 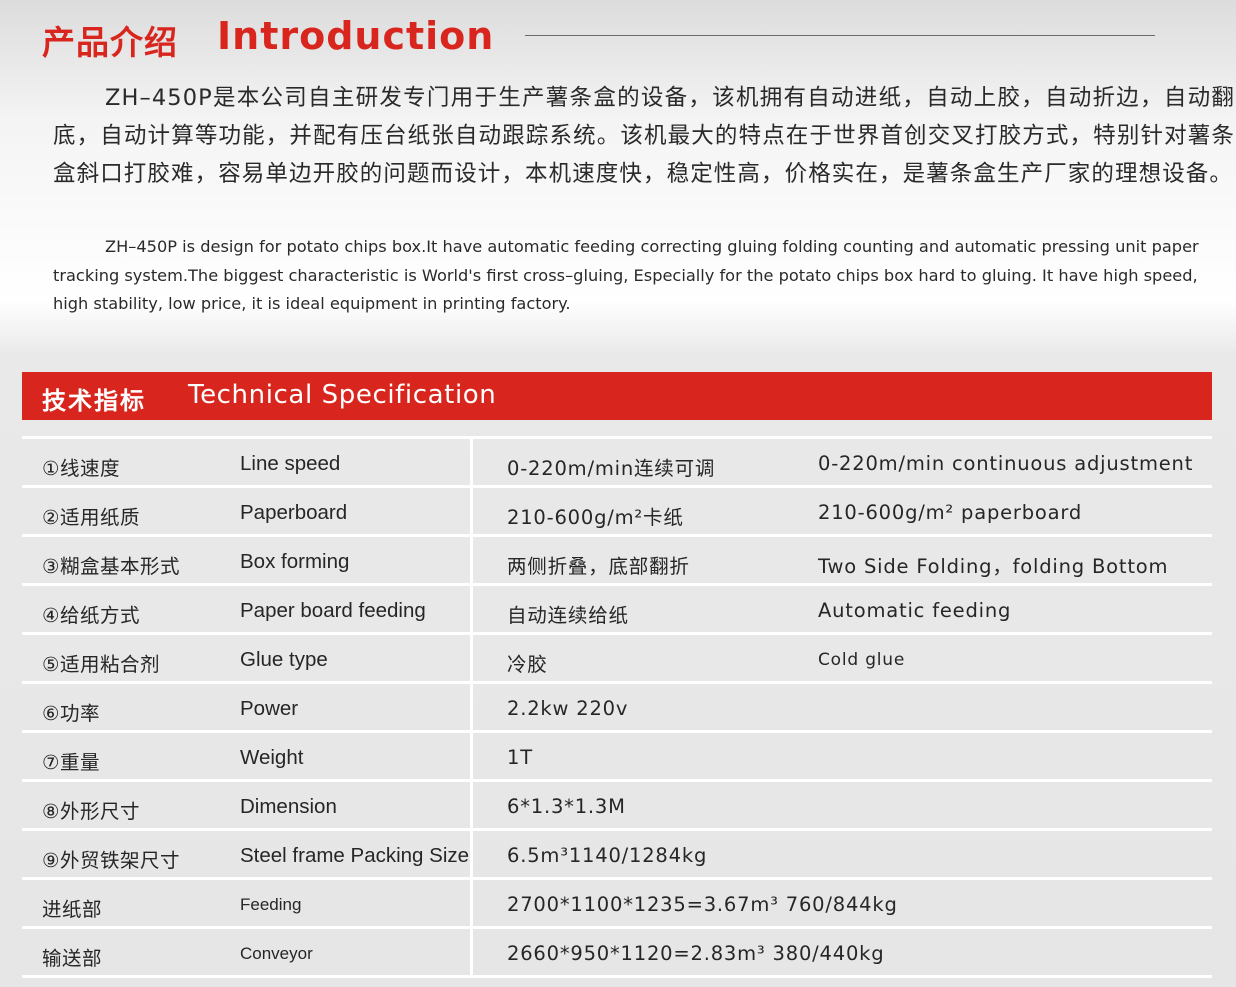 What do you see at coordinates (598, 566) in the screenshot?
I see `row-value-cn: 两侧折叠，底部翻折` at bounding box center [598, 566].